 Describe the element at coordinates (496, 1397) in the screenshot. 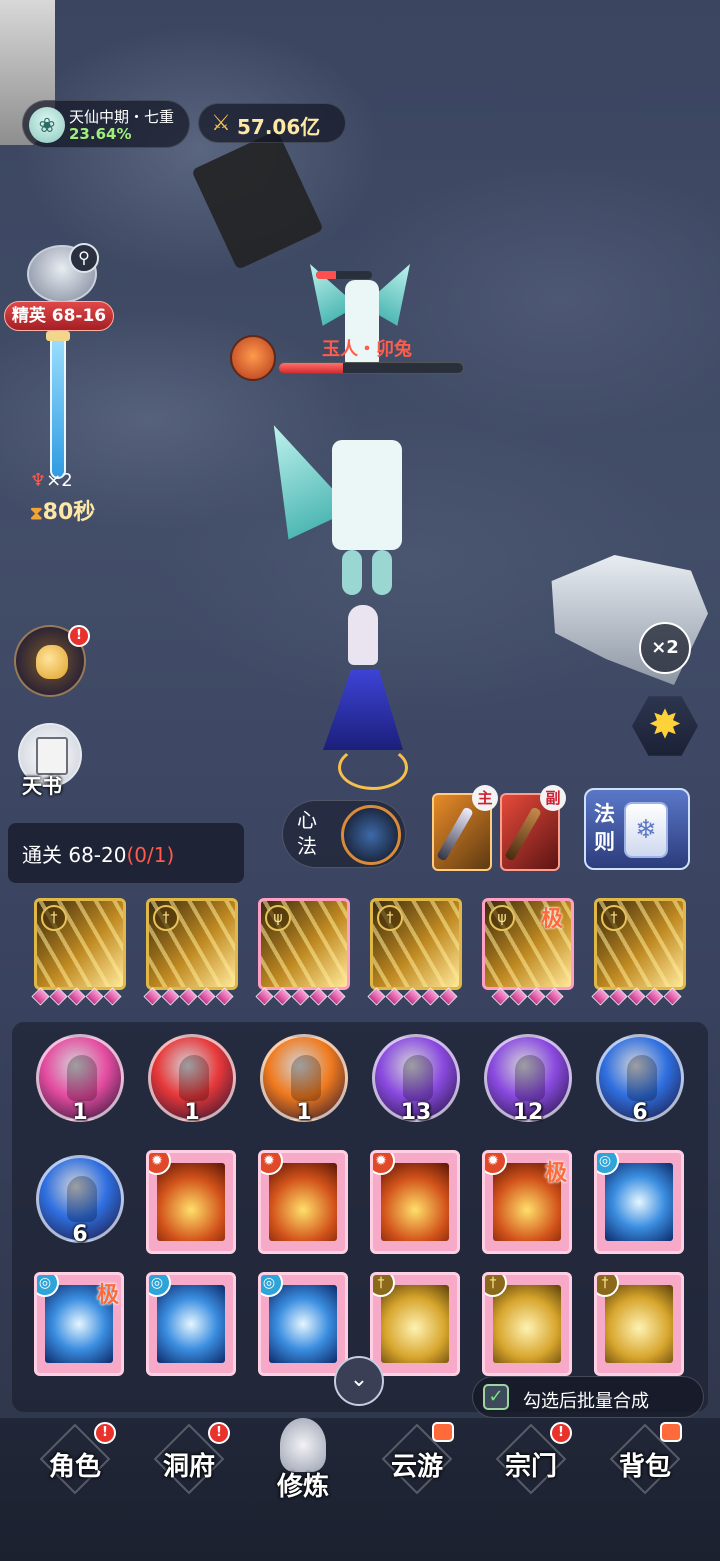

I see `checkbox-checked-icon: ✓` at that location.